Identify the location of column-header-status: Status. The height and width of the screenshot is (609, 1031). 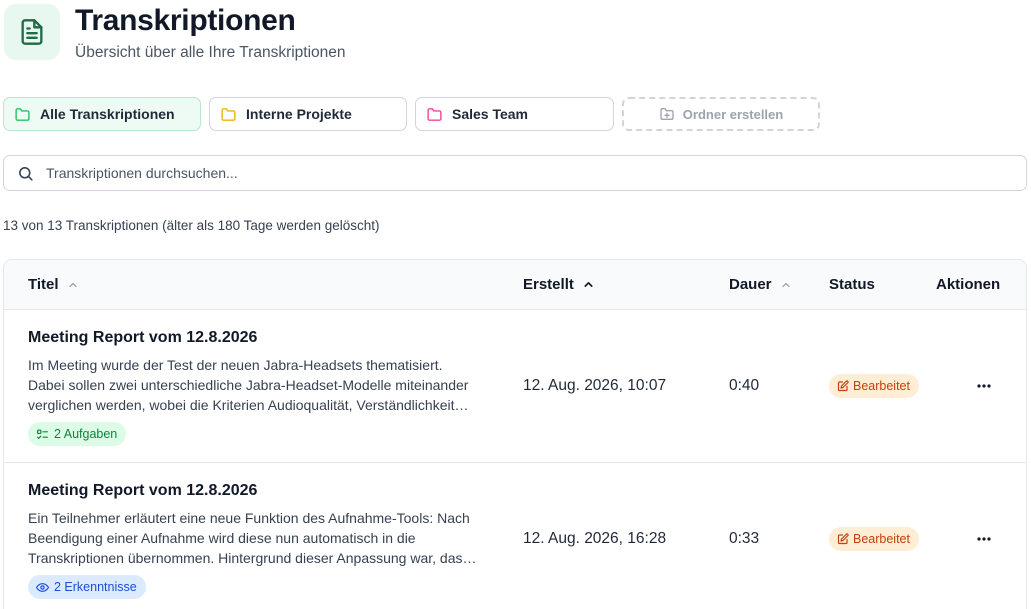
(852, 284).